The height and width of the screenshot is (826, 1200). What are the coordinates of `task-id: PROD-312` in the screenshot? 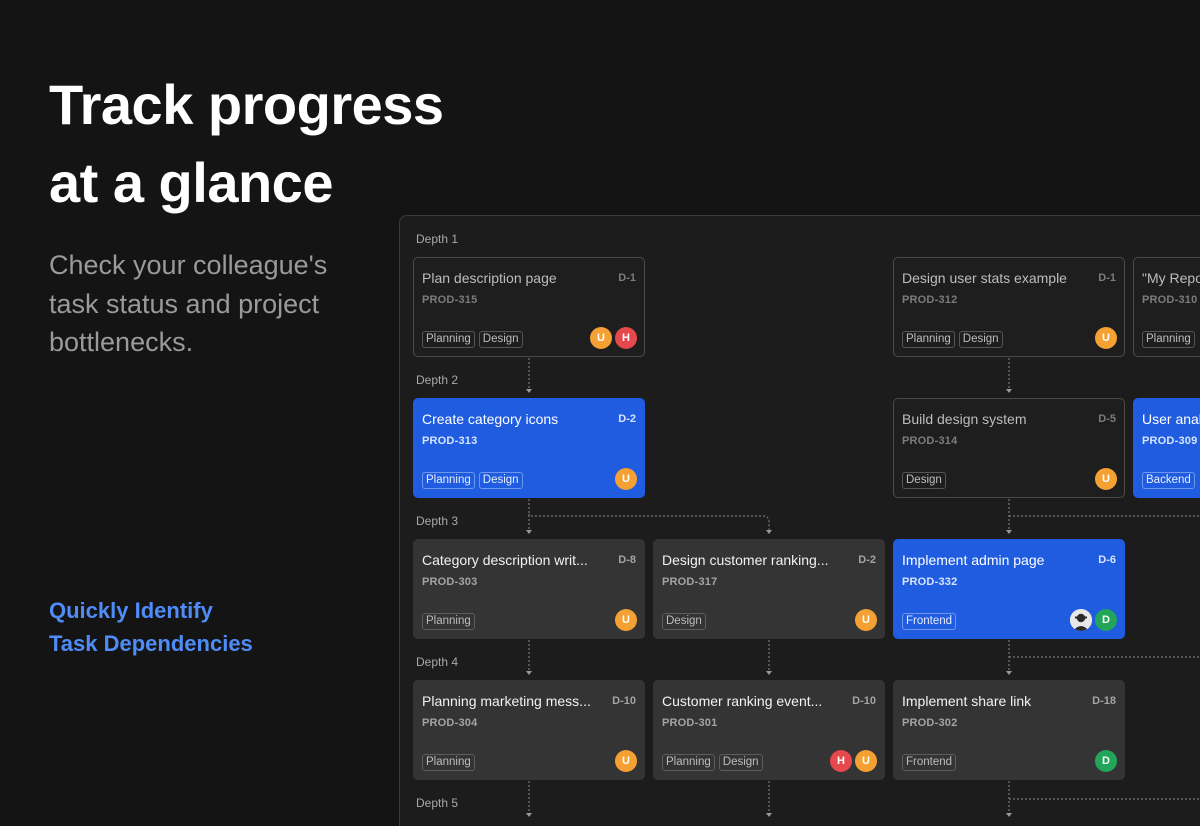 It's located at (930, 300).